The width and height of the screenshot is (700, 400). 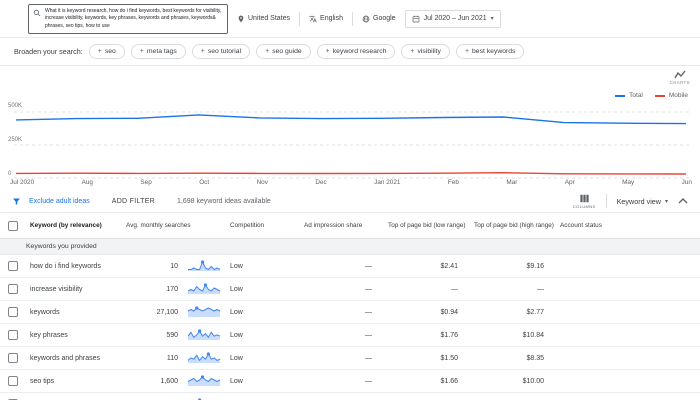 What do you see at coordinates (15, 106) in the screenshot?
I see `y-tick-label: 500K` at bounding box center [15, 106].